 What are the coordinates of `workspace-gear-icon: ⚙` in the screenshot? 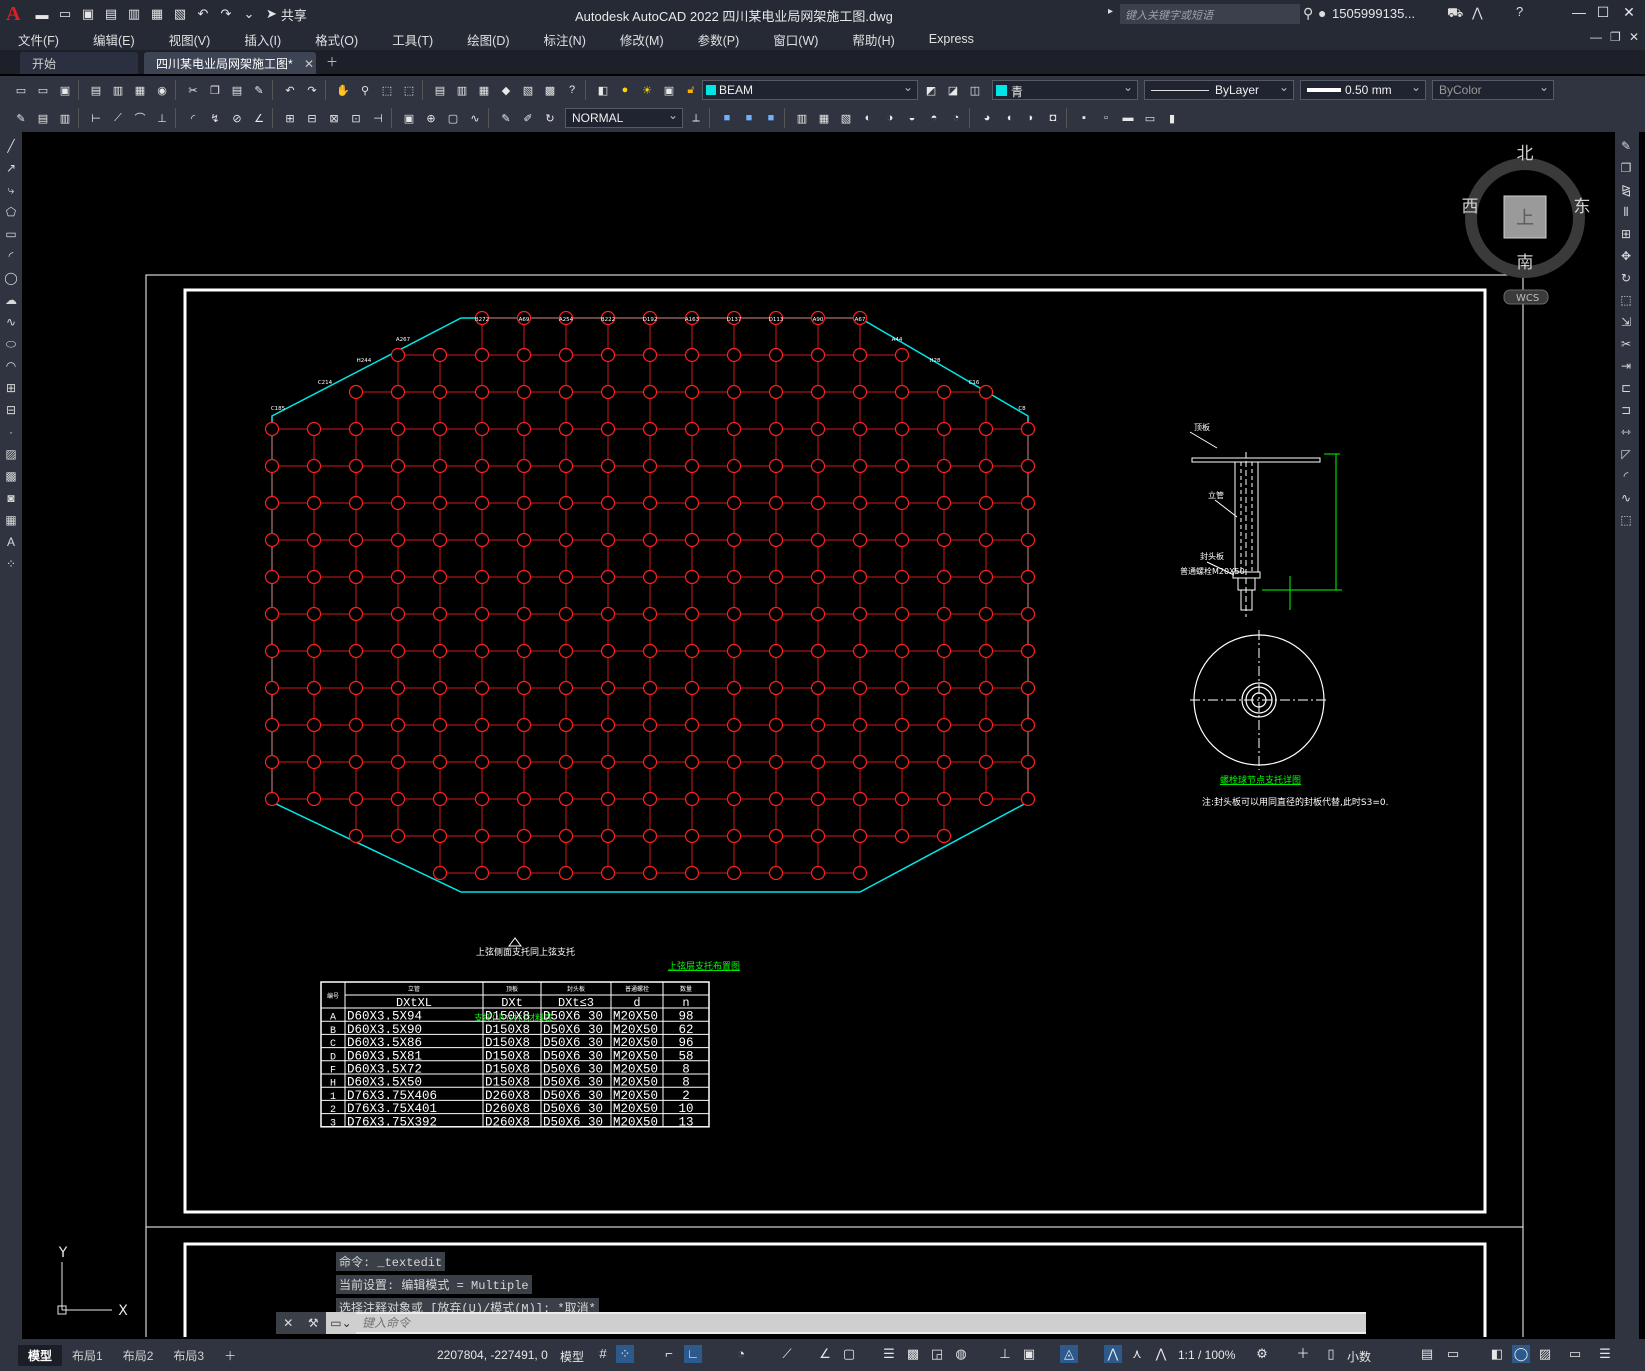 It's located at (1262, 1354).